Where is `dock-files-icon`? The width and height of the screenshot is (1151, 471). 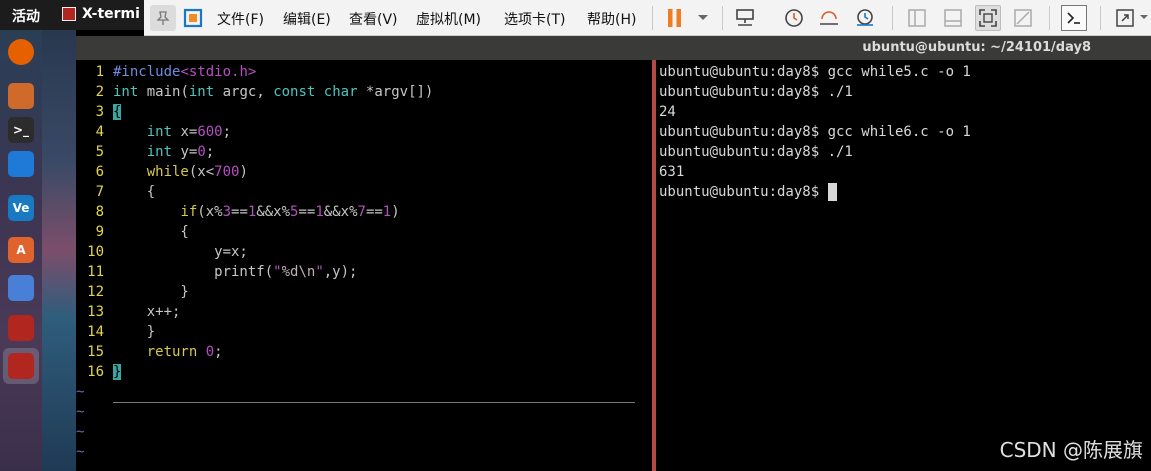
dock-files-icon is located at coordinates (21, 96).